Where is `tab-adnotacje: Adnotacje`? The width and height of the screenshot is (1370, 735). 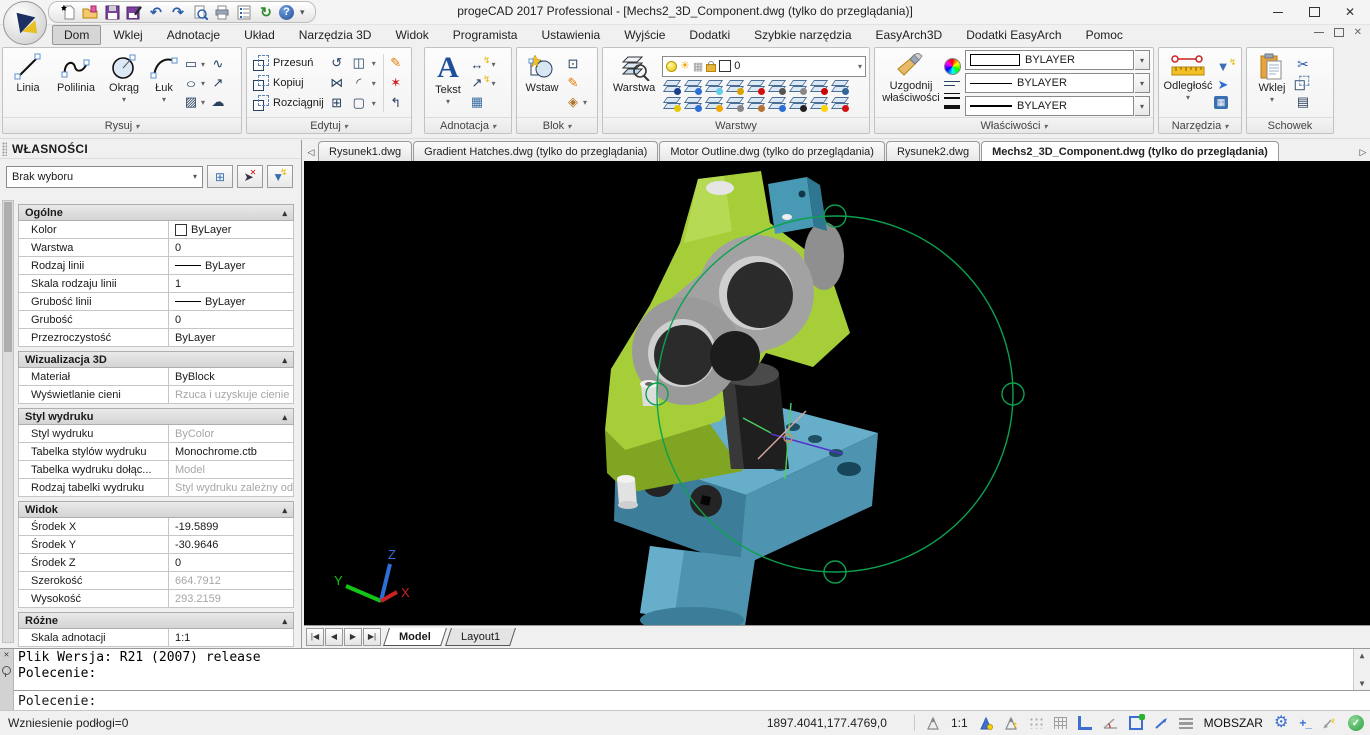
tab-adnotacje: Adnotacje is located at coordinates (193, 35).